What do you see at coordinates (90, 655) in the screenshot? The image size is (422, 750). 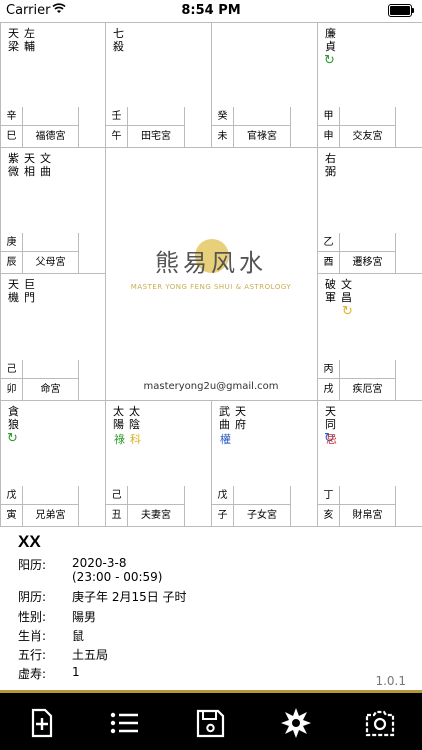 I see `info-value: 土五局` at bounding box center [90, 655].